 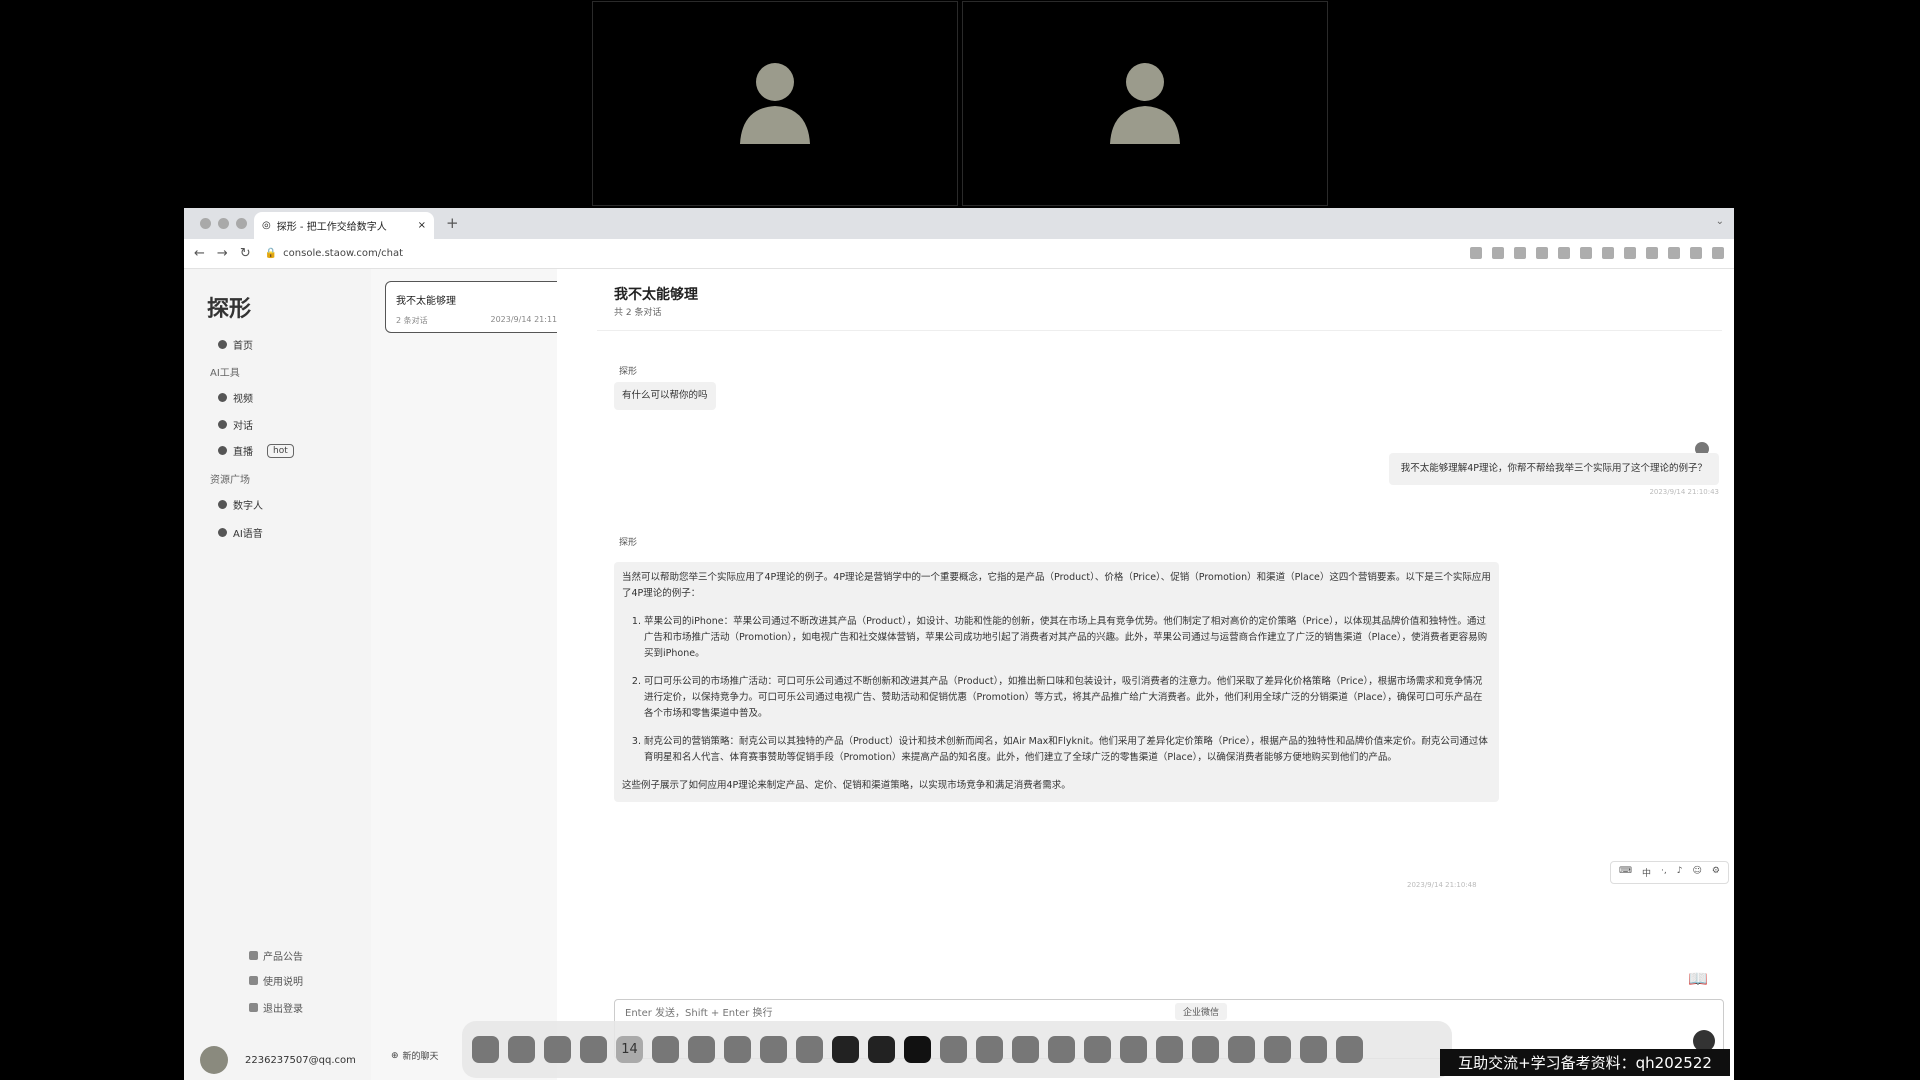 What do you see at coordinates (521, 1049) in the screenshot?
I see `launchpad-icon` at bounding box center [521, 1049].